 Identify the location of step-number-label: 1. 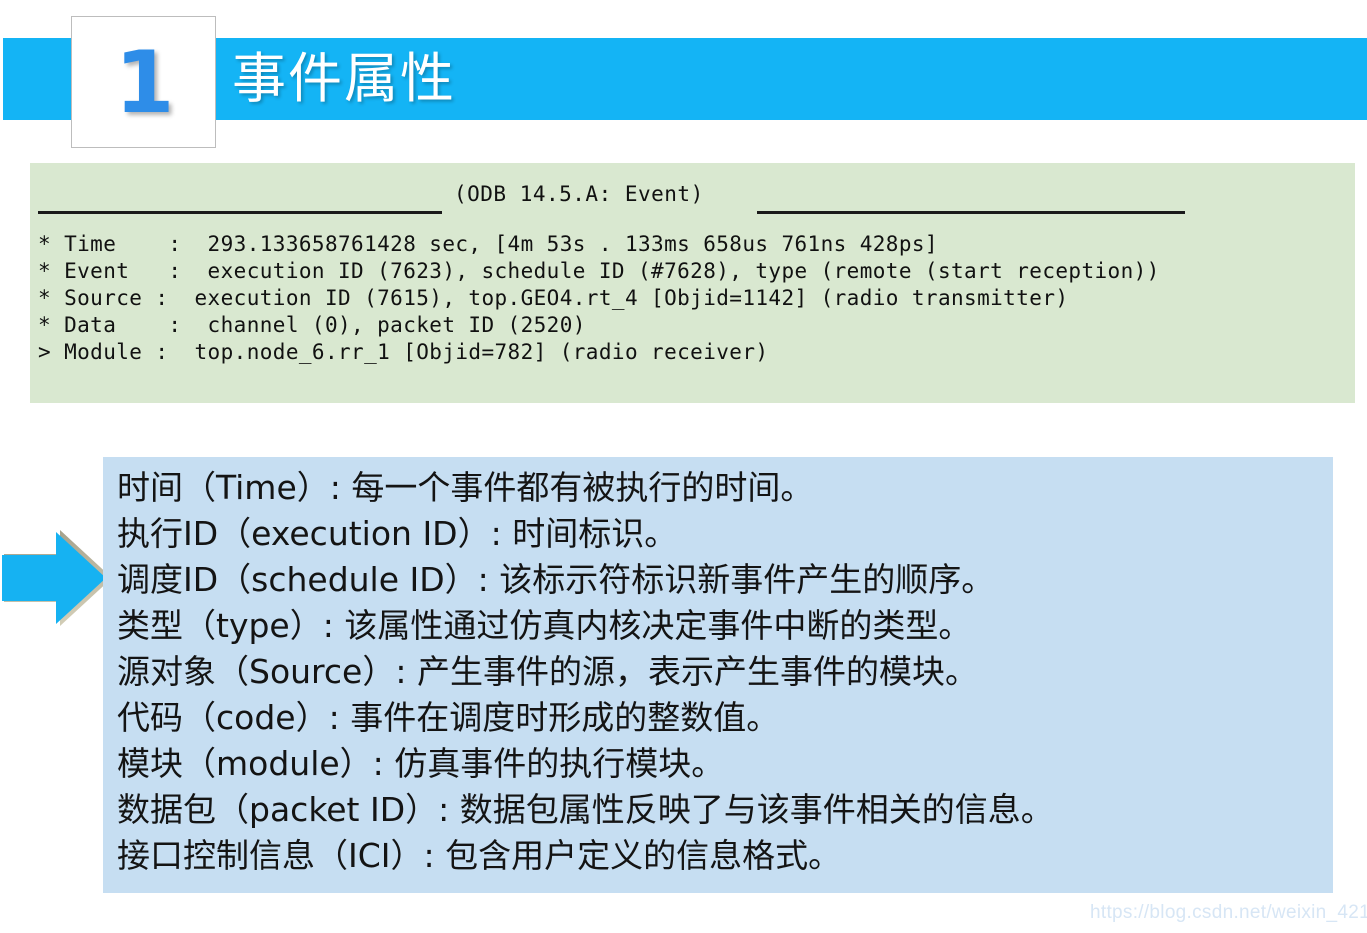
(144, 83).